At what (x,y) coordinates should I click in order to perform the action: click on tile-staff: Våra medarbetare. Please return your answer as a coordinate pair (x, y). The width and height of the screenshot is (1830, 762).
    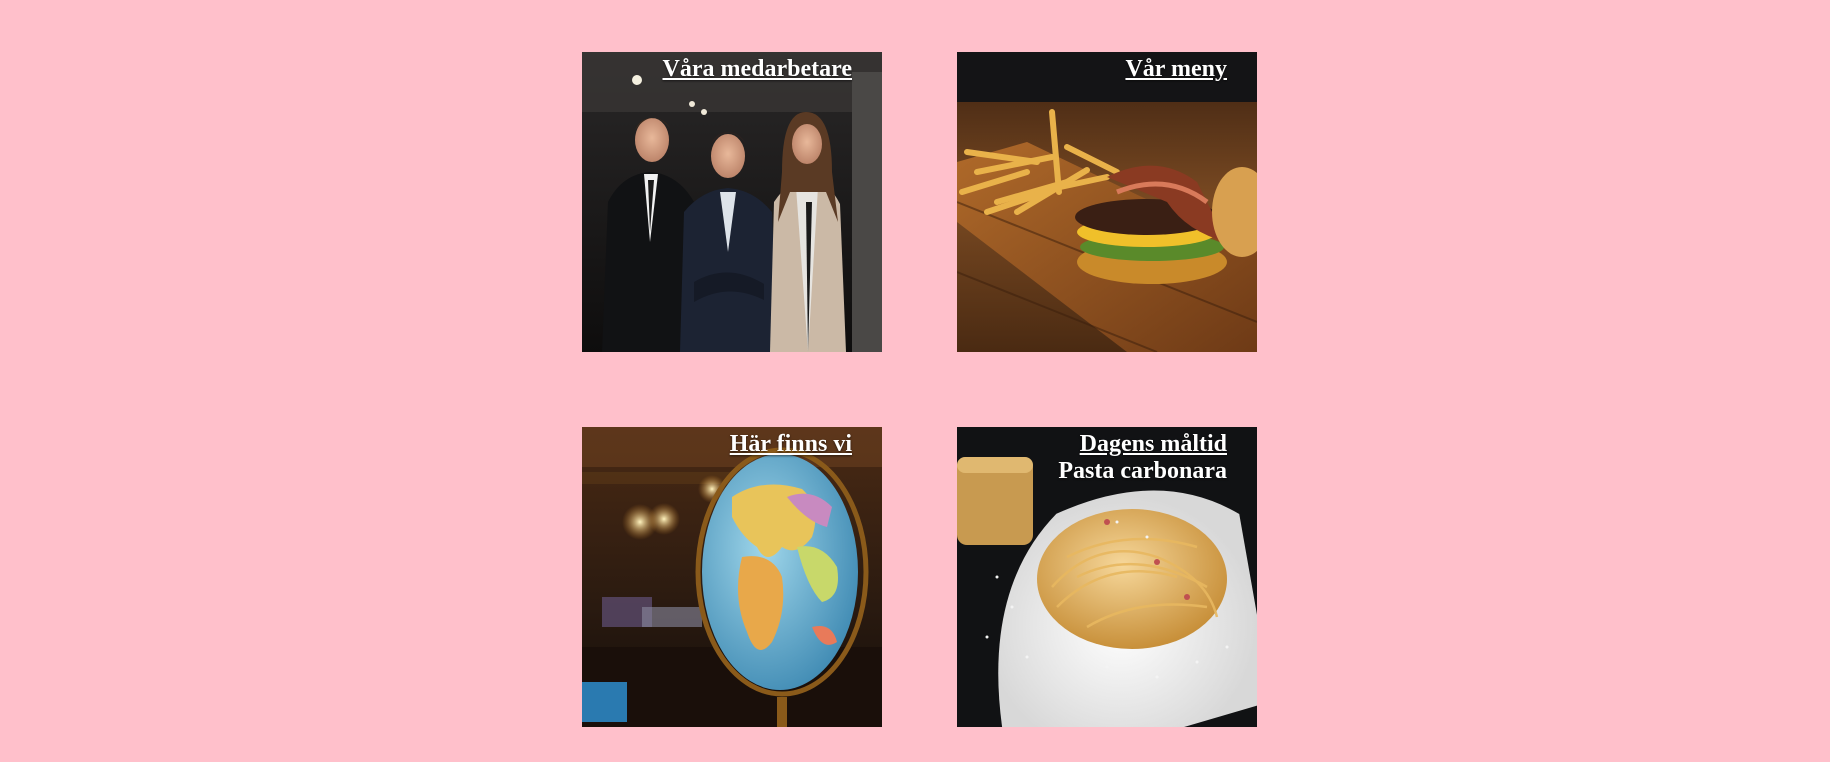
    Looking at the image, I should click on (732, 202).